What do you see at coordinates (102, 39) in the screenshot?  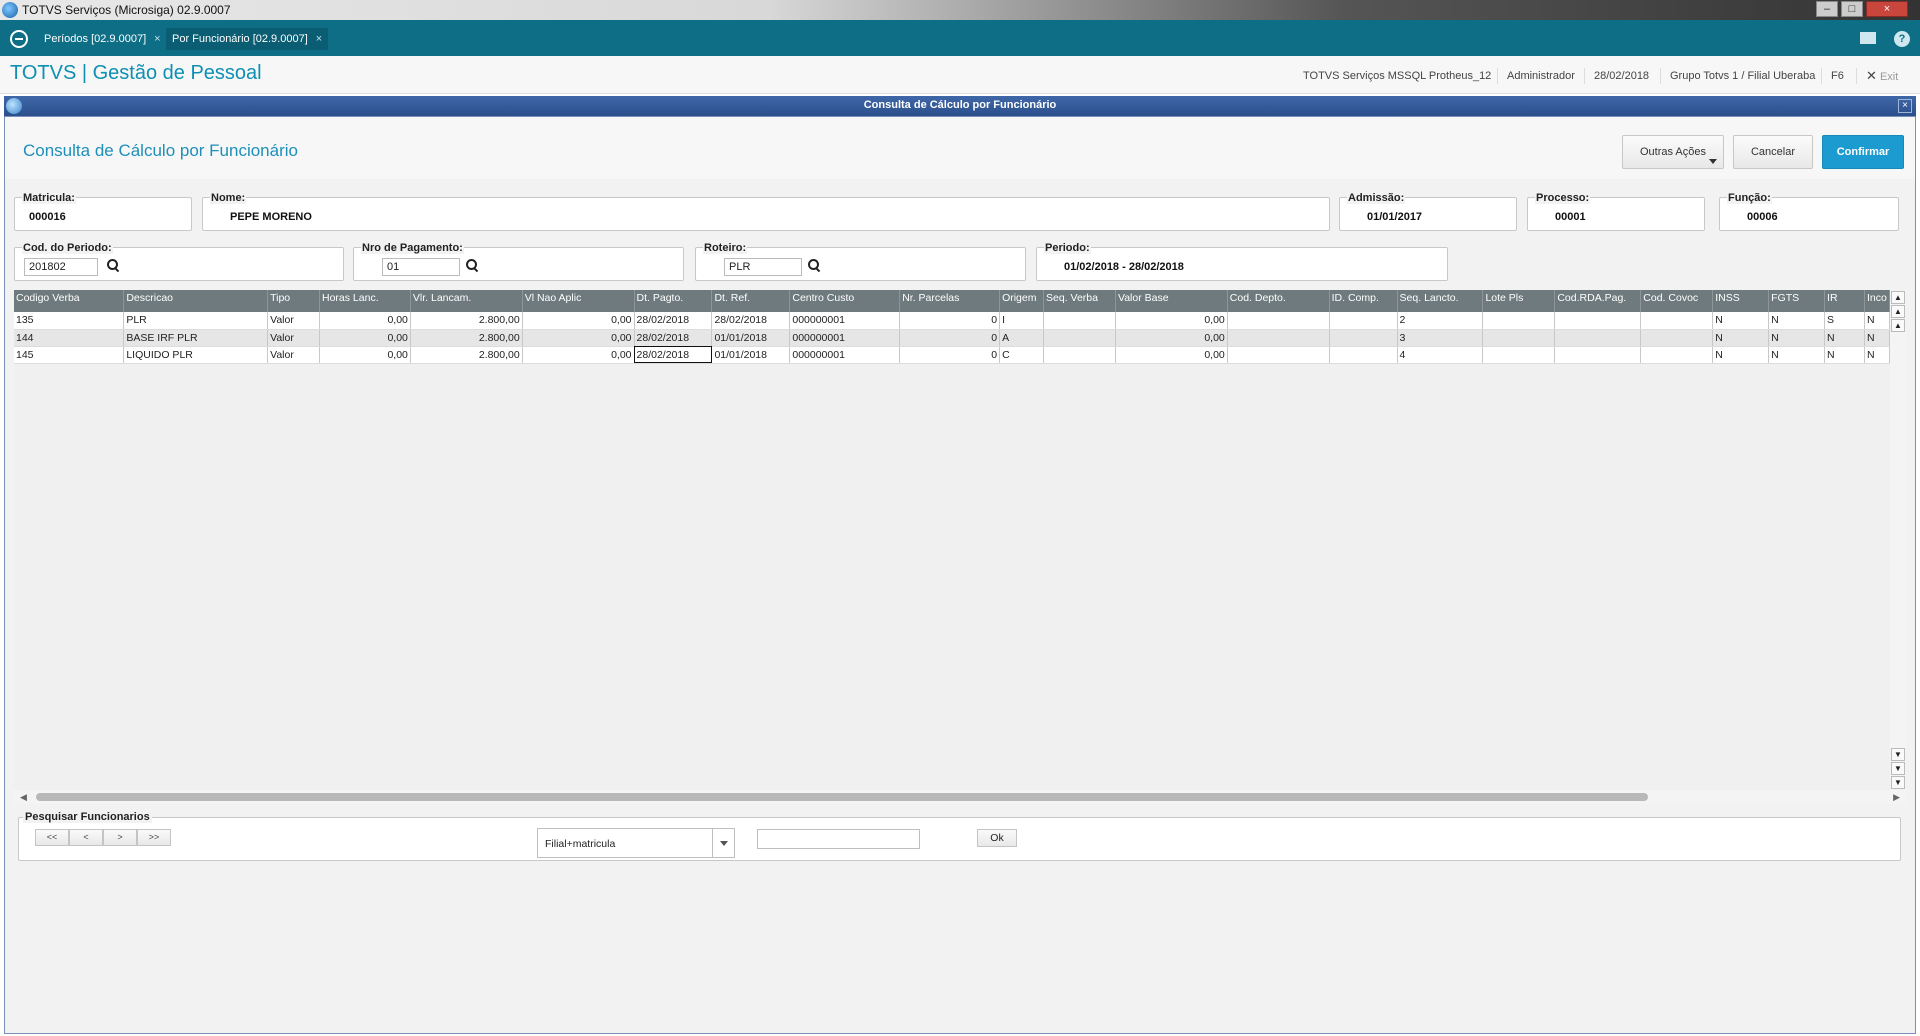 I see `tab-periodos: Períodos [02.9.0007] ×` at bounding box center [102, 39].